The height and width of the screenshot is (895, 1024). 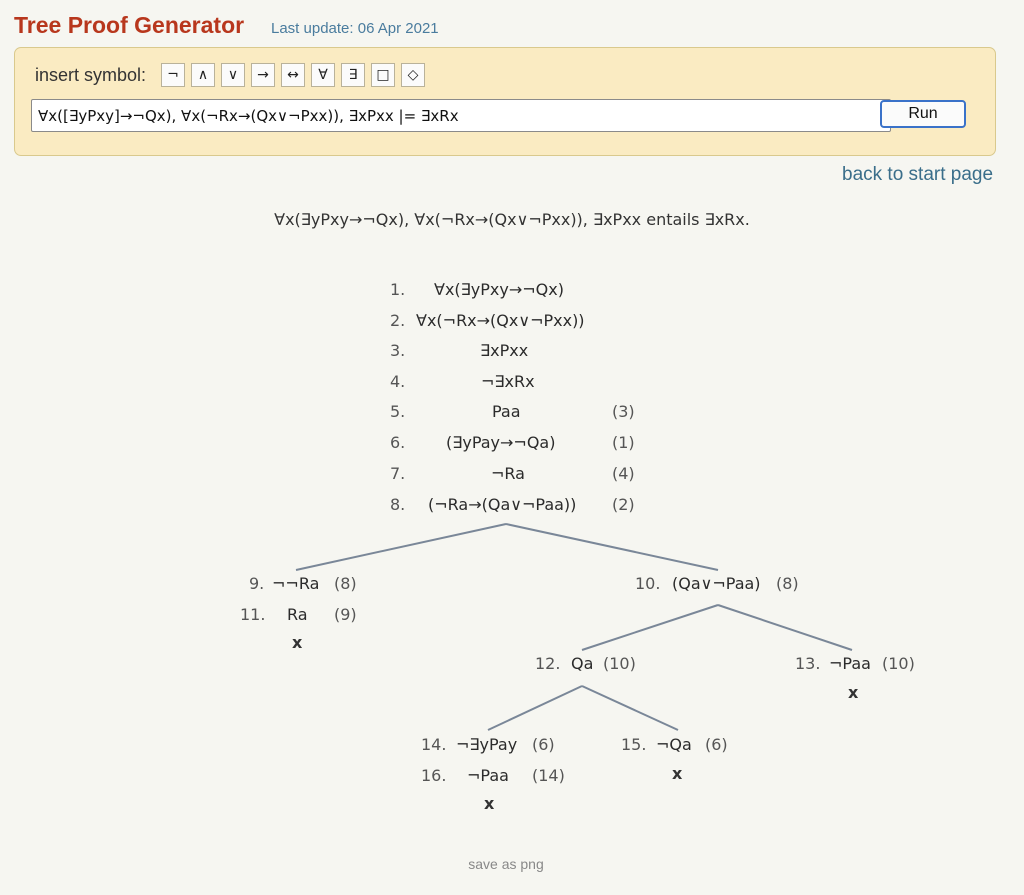 I want to click on line-formula: ∀x(¬Rx→(Qx∨¬Pxx)), so click(x=500, y=320).